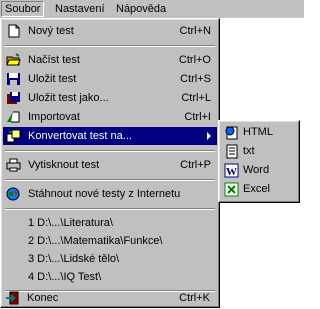  Describe the element at coordinates (95, 241) in the screenshot. I see `menu-item-label: 2 D:\...\Matematika\Funkce\` at that location.